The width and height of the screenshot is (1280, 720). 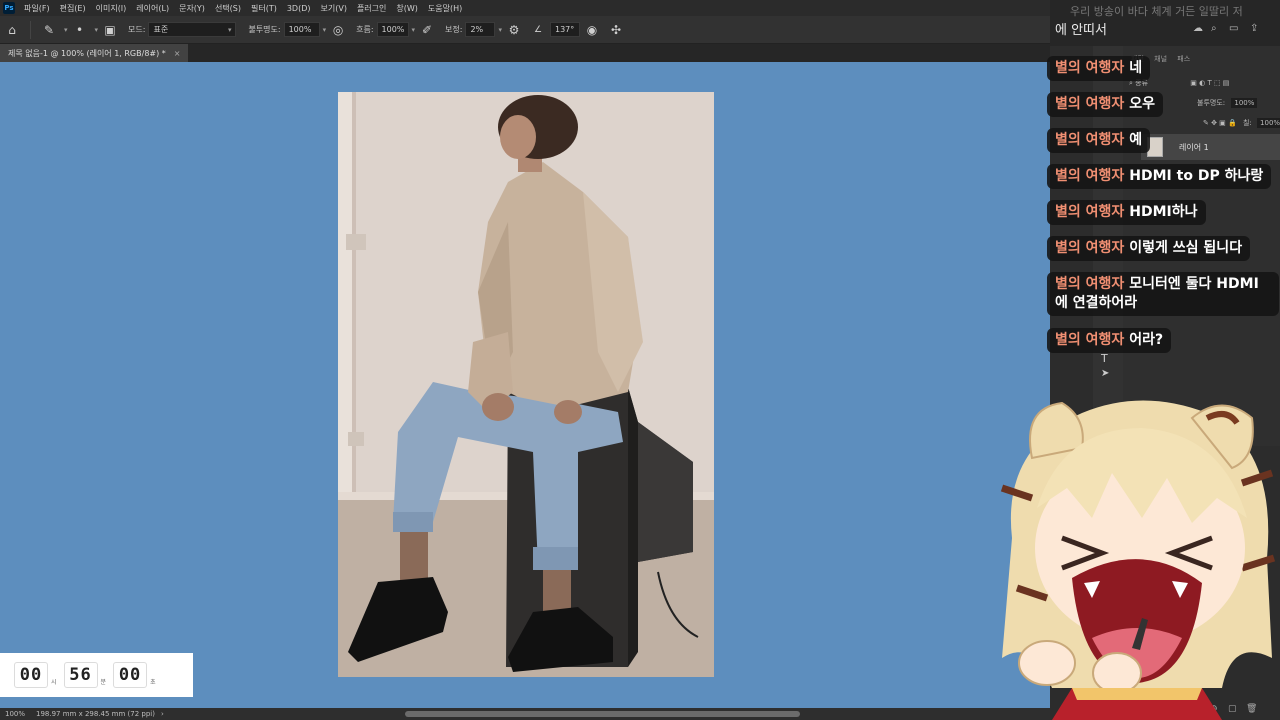 What do you see at coordinates (228, 8) in the screenshot?
I see `menu-select: 선택(S)` at bounding box center [228, 8].